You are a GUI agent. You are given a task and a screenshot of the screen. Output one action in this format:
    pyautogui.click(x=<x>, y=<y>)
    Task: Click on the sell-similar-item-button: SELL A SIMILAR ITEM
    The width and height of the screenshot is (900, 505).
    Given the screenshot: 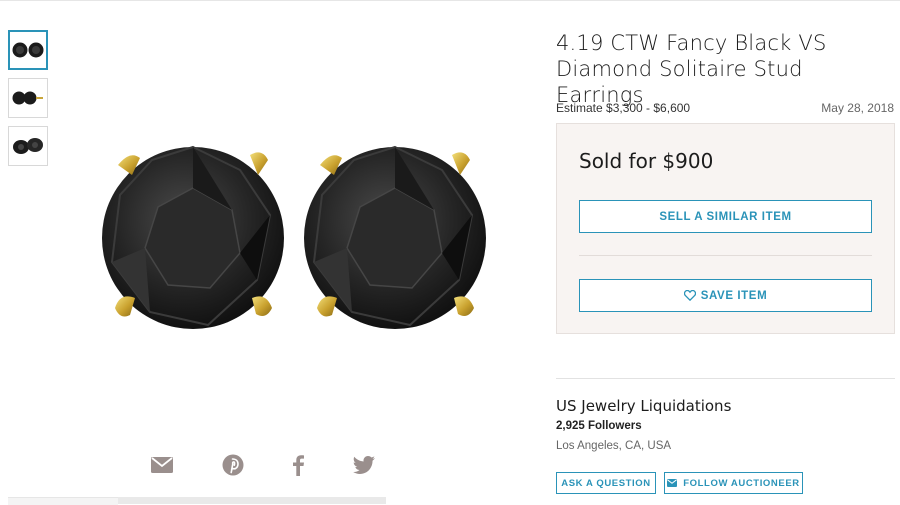 What is the action you would take?
    pyautogui.click(x=725, y=216)
    